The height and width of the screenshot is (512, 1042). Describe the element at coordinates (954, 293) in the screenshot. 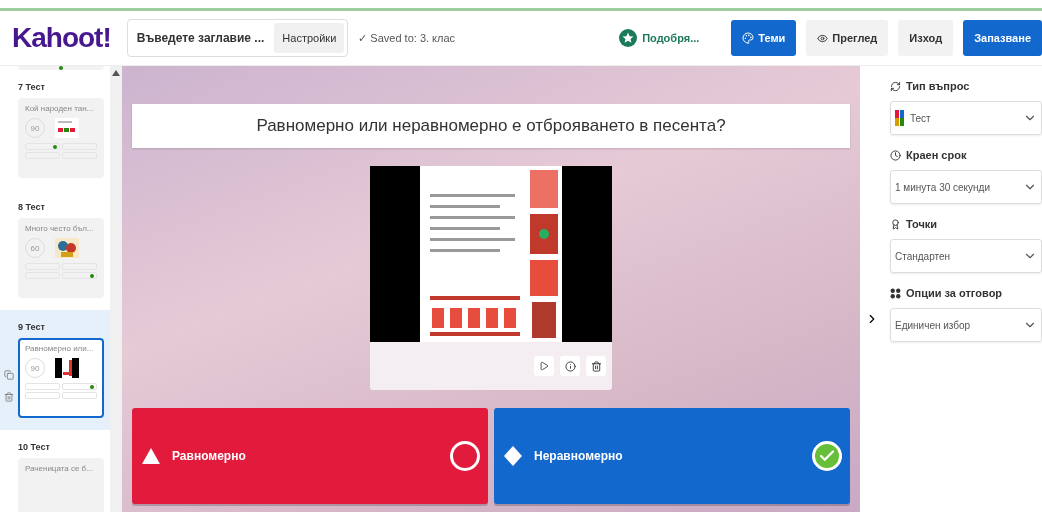

I see `setting-label: Опции за отговор` at that location.